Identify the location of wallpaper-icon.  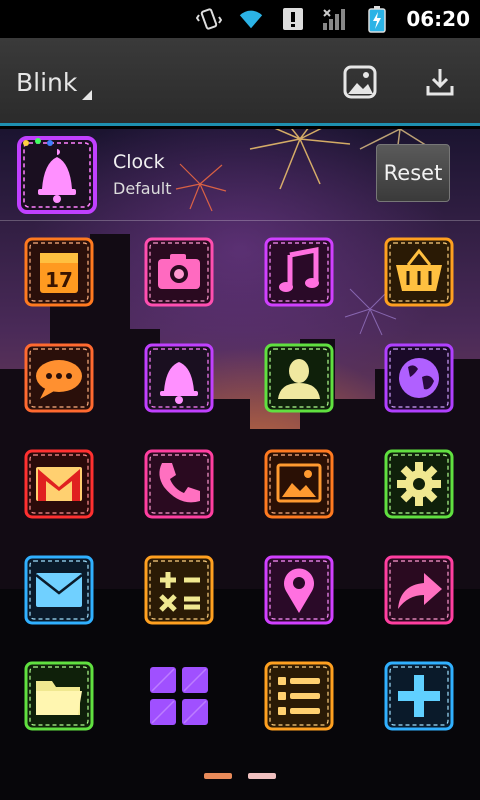
(360, 82).